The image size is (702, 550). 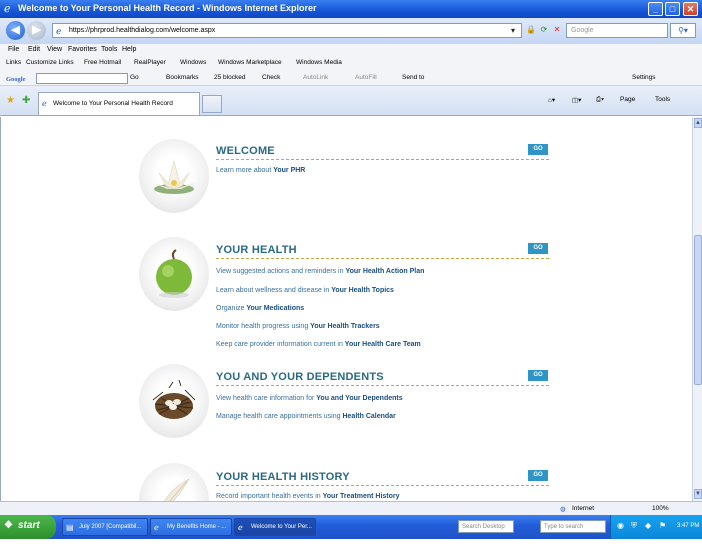 I want to click on lock-icon: 🔒, so click(x=531, y=30).